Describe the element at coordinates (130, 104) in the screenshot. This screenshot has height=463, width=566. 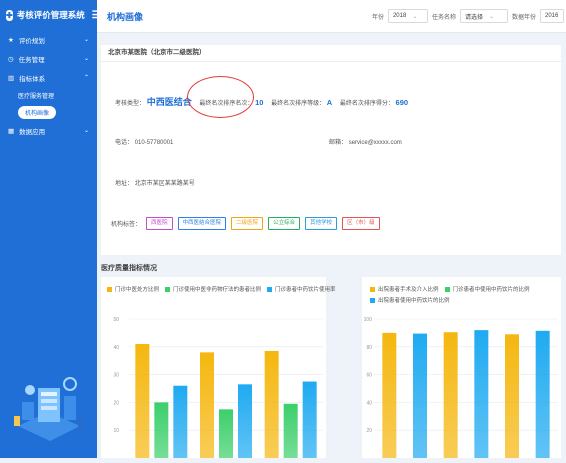
I see `type-label: 考核类型：` at that location.